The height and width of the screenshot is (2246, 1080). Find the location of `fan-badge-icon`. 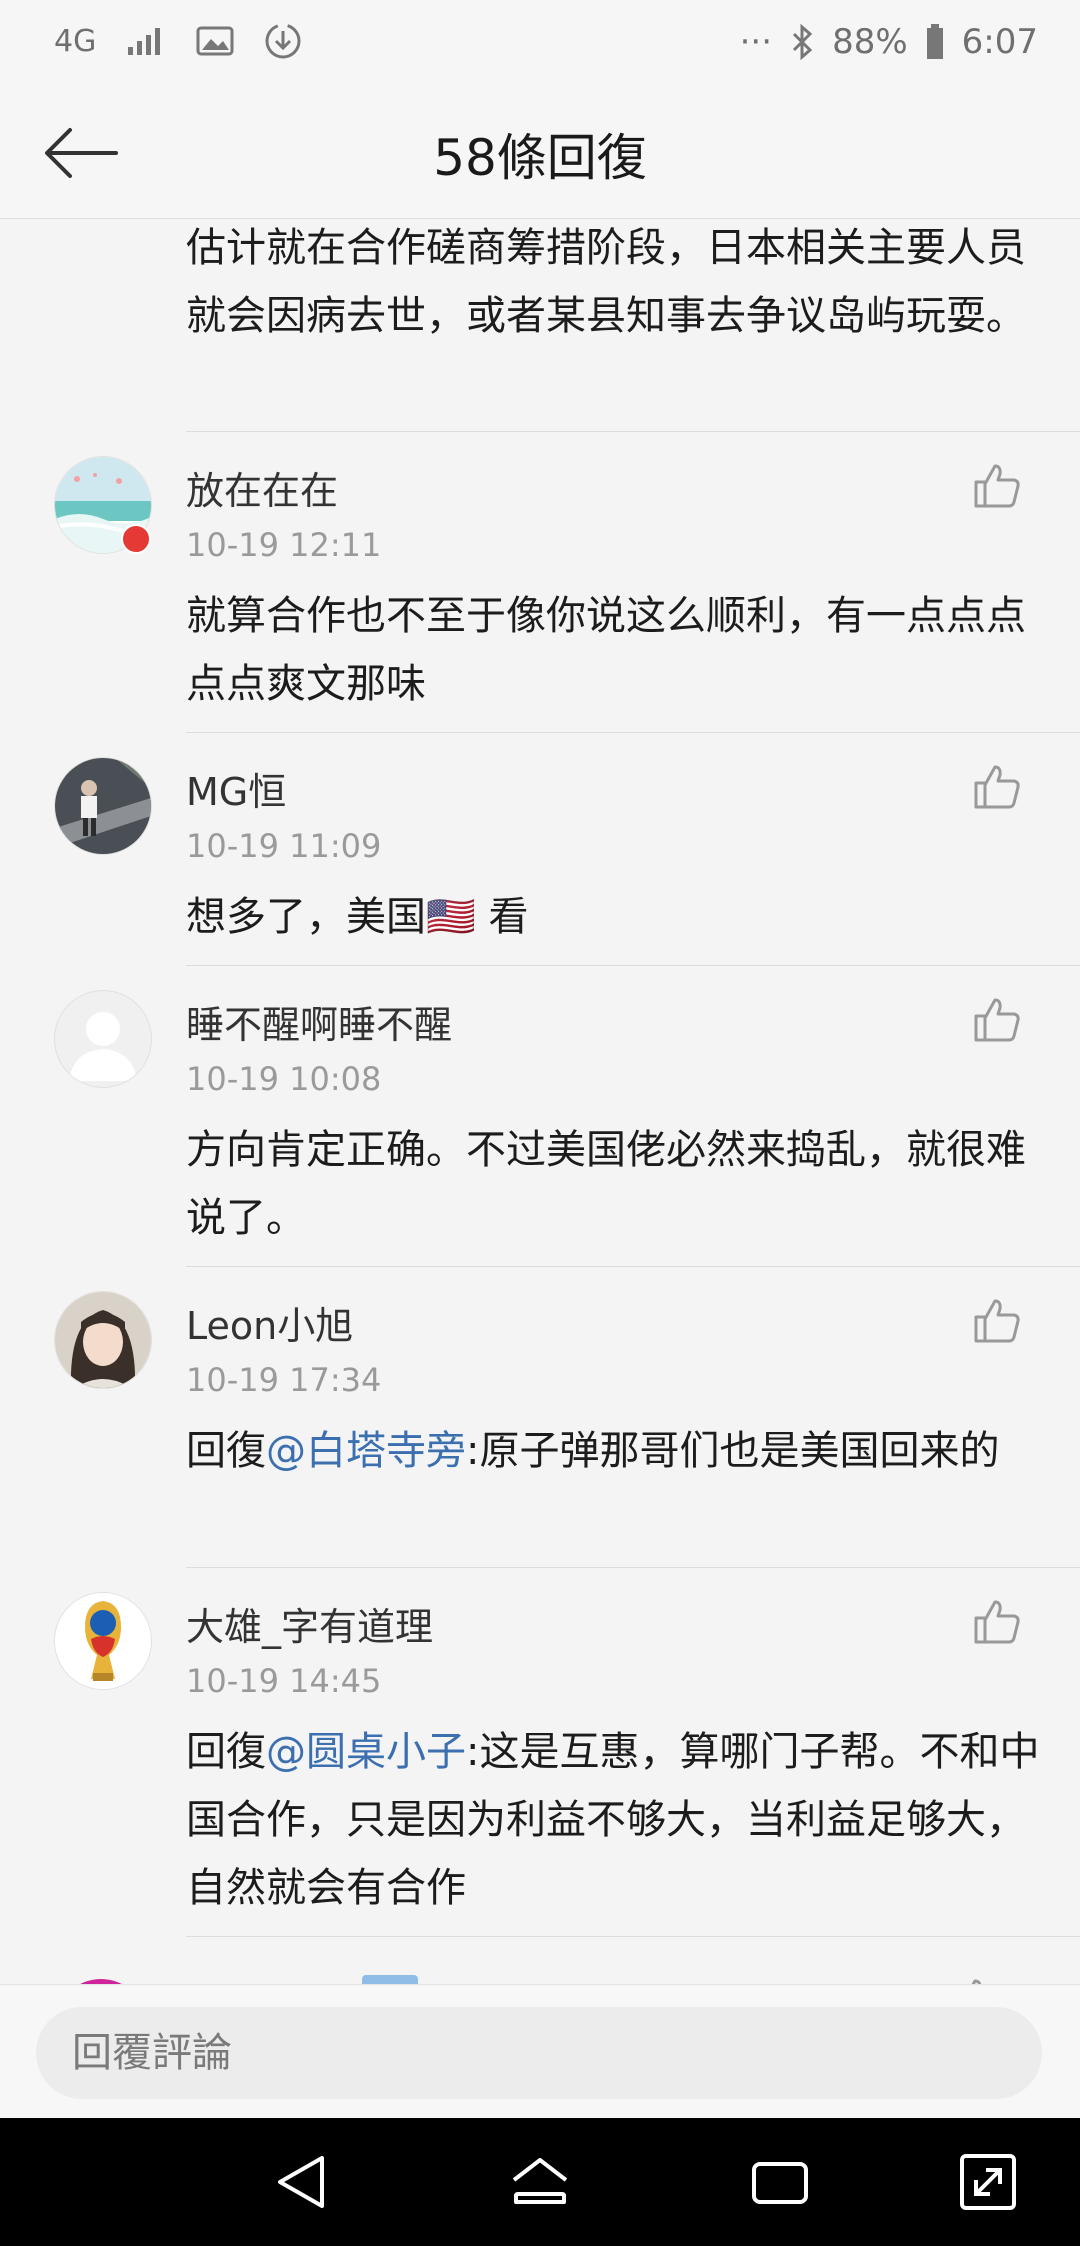

fan-badge-icon is located at coordinates (390, 1979).